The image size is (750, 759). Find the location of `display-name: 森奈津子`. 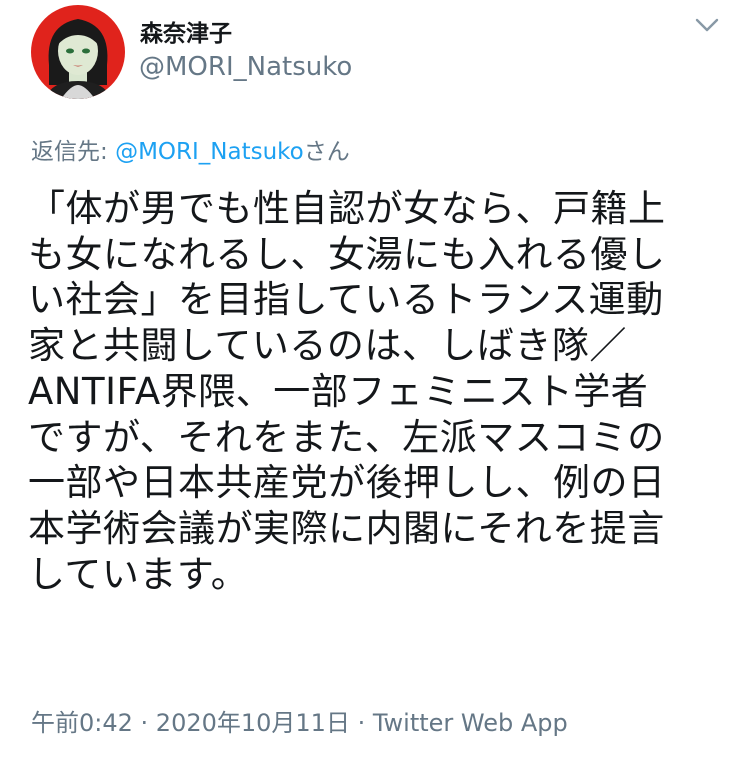

display-name: 森奈津子 is located at coordinates (186, 31).